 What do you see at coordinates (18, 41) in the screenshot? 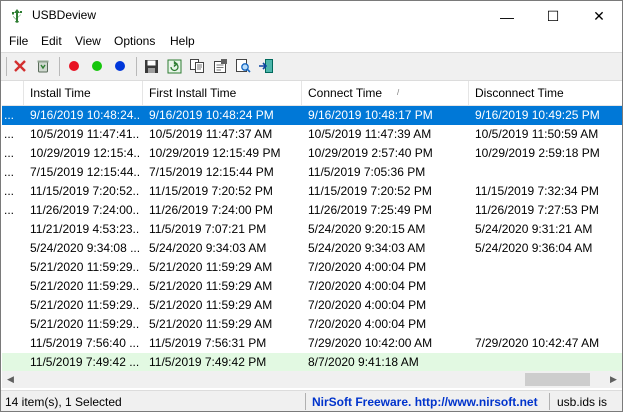
I see `menu-file: File` at bounding box center [18, 41].